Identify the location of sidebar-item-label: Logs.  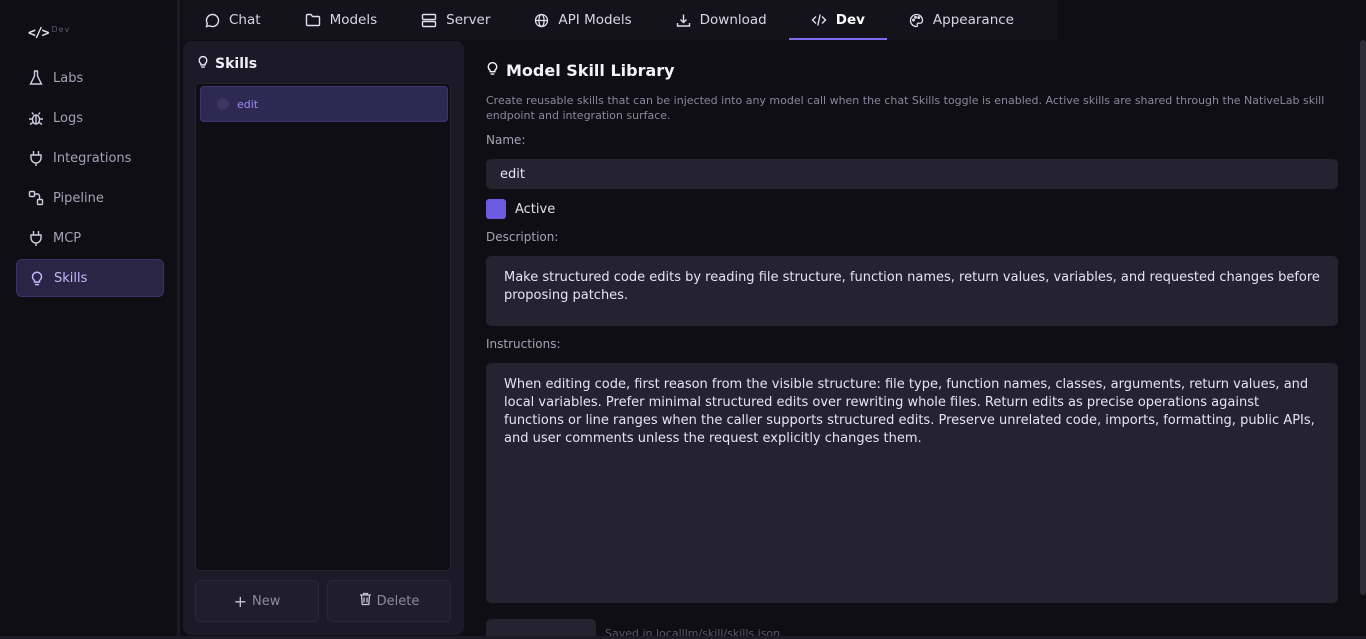
(68, 118).